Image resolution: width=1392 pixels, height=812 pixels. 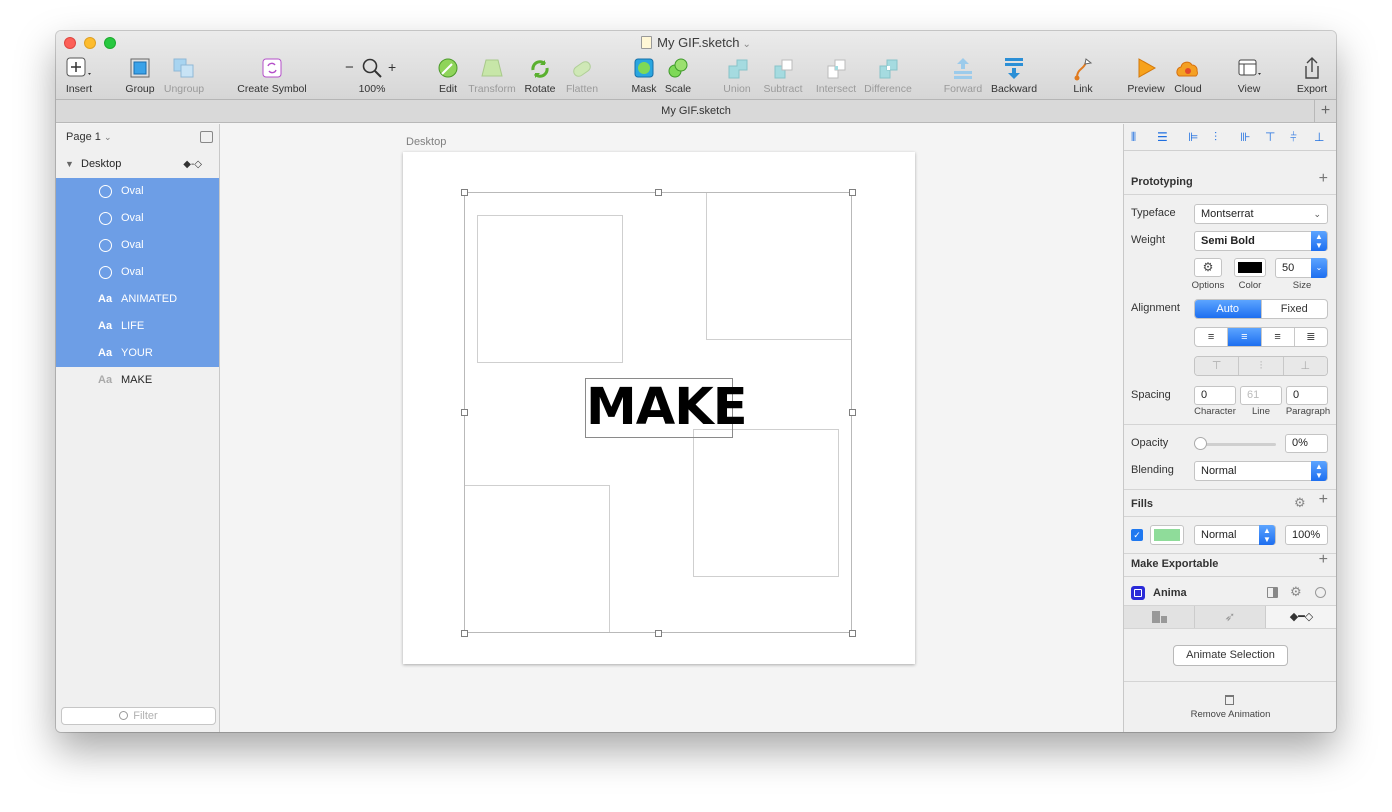 What do you see at coordinates (1083, 75) in the screenshot?
I see `link-button: Link` at bounding box center [1083, 75].